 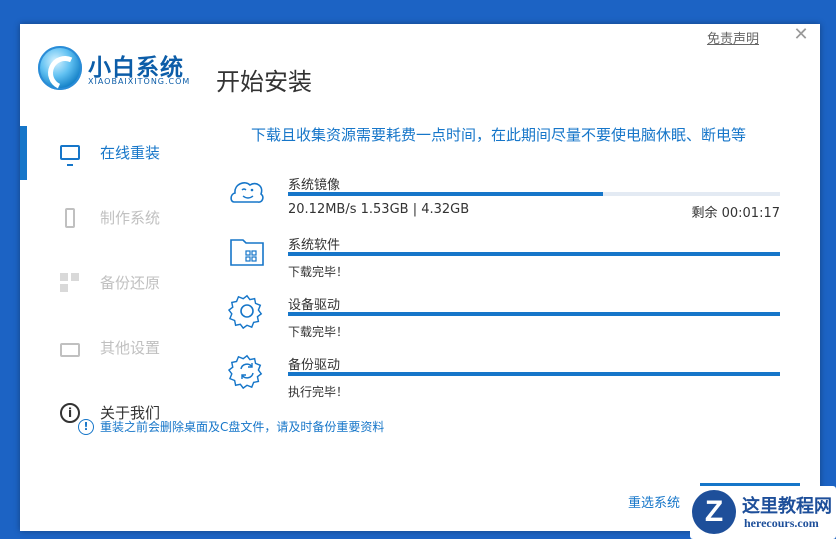 What do you see at coordinates (70, 217) in the screenshot?
I see `usb-drive-icon` at bounding box center [70, 217].